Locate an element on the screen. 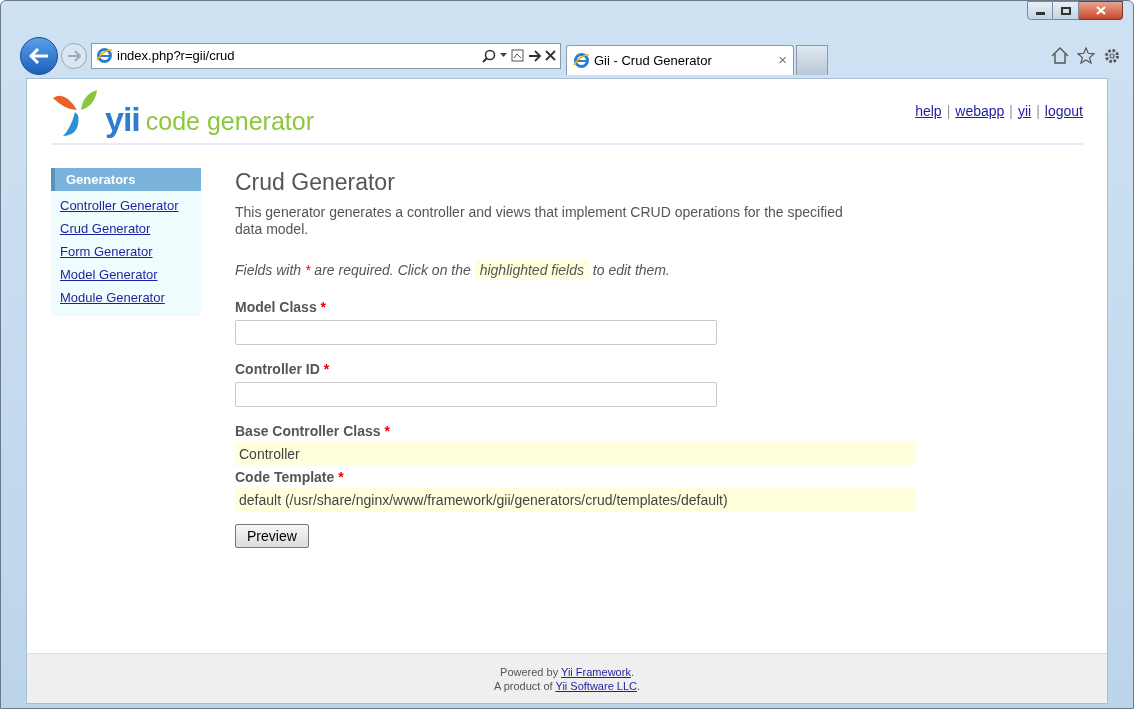 This screenshot has height=711, width=1134. maximize-button is located at coordinates (1066, 10).